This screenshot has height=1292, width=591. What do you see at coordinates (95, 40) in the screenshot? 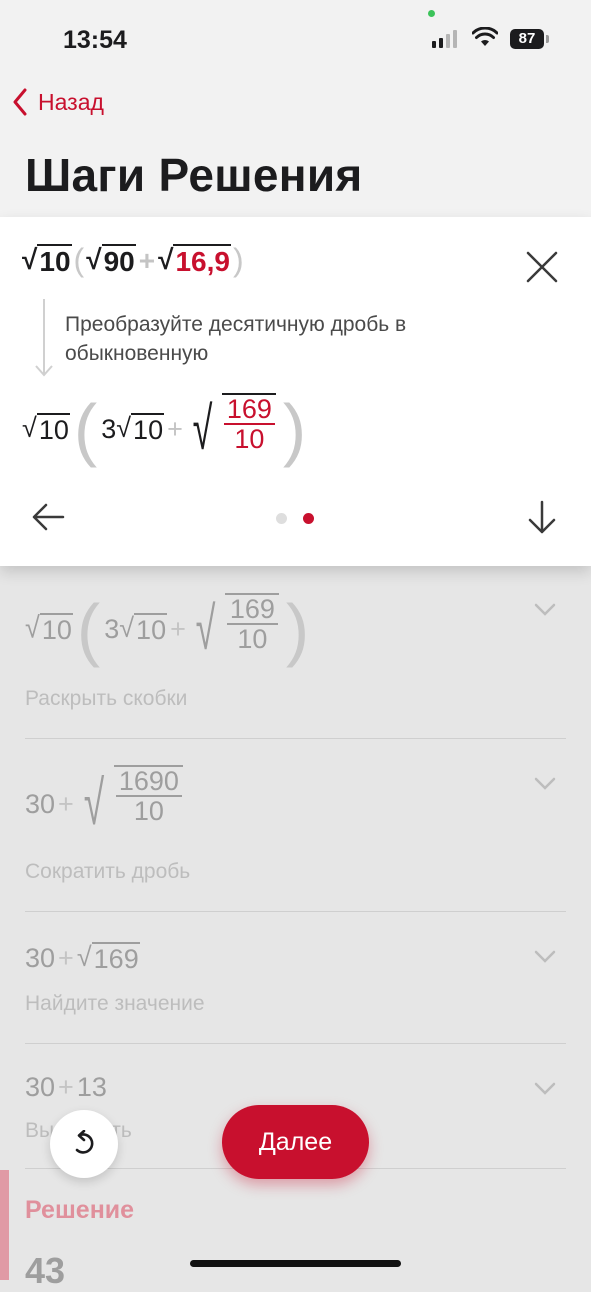
I see `status-time: 13:54` at bounding box center [95, 40].